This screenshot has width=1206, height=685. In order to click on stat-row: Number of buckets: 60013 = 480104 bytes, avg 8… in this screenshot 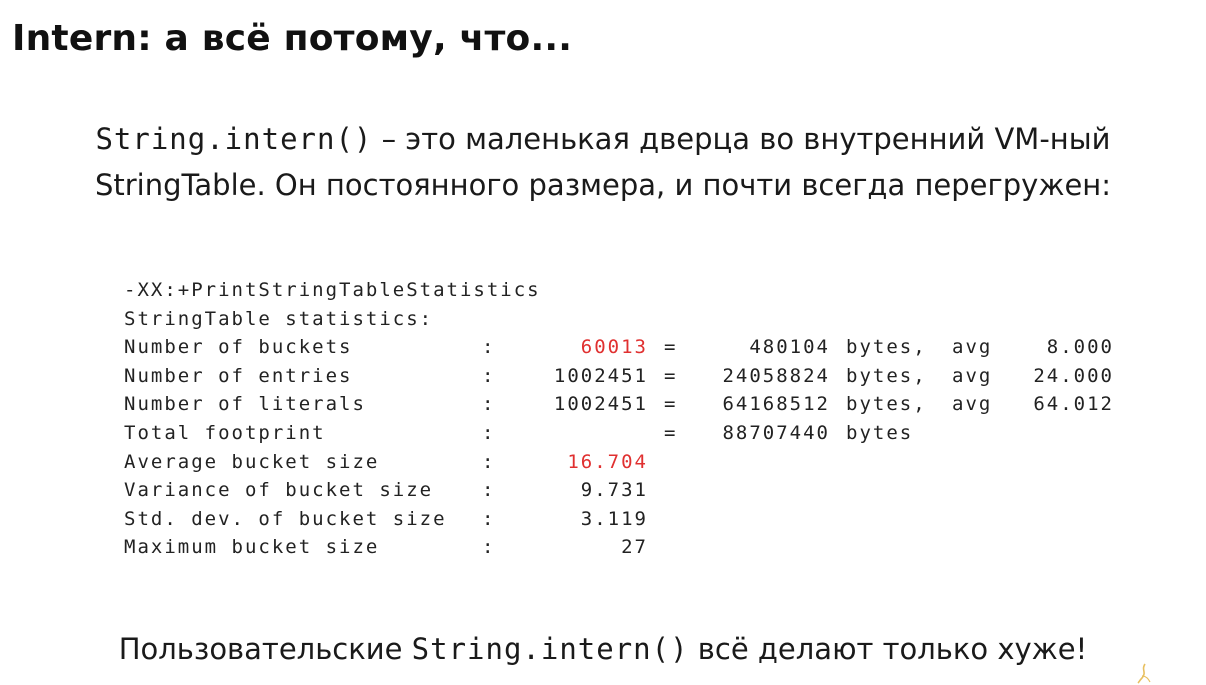, I will do `click(624, 347)`.